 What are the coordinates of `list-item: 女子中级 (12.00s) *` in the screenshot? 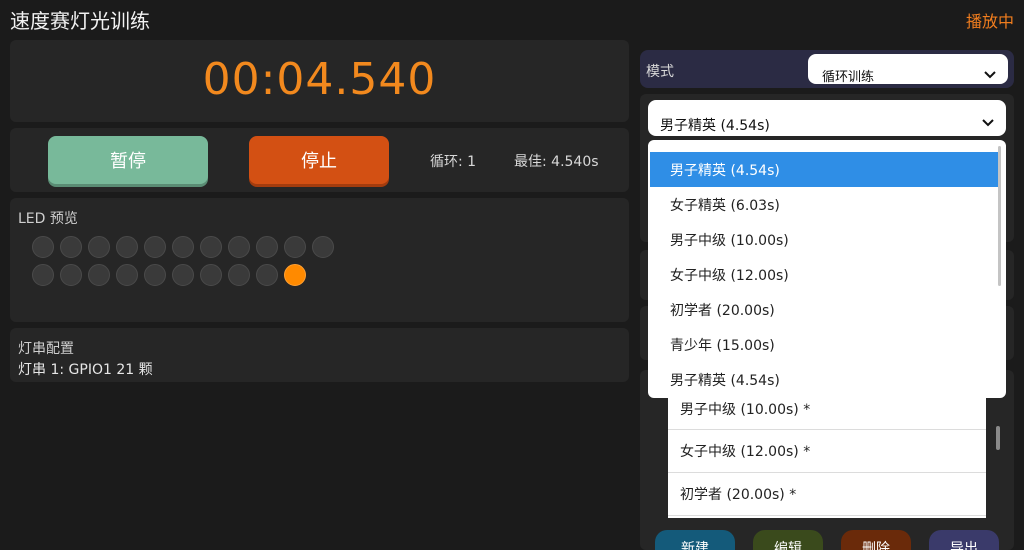 It's located at (827, 451).